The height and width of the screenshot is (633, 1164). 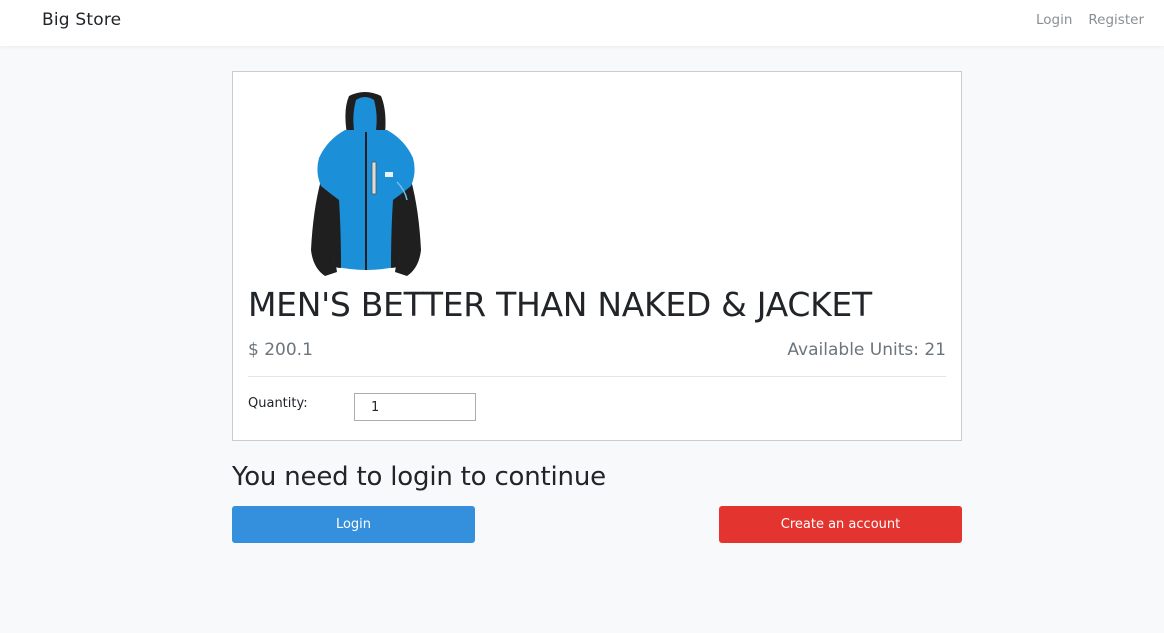 I want to click on login-button: Login, so click(x=353, y=524).